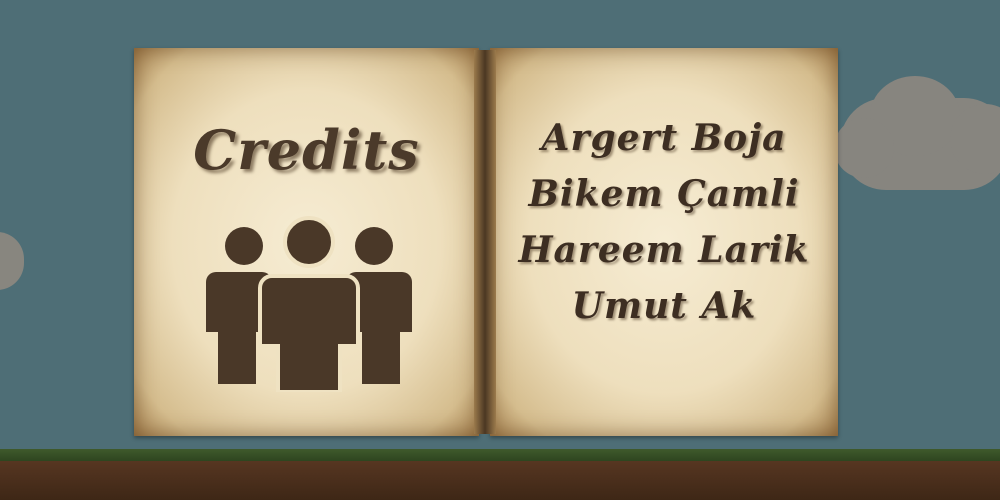 The width and height of the screenshot is (1000, 500). What do you see at coordinates (917, 133) in the screenshot?
I see `cloud-right` at bounding box center [917, 133].